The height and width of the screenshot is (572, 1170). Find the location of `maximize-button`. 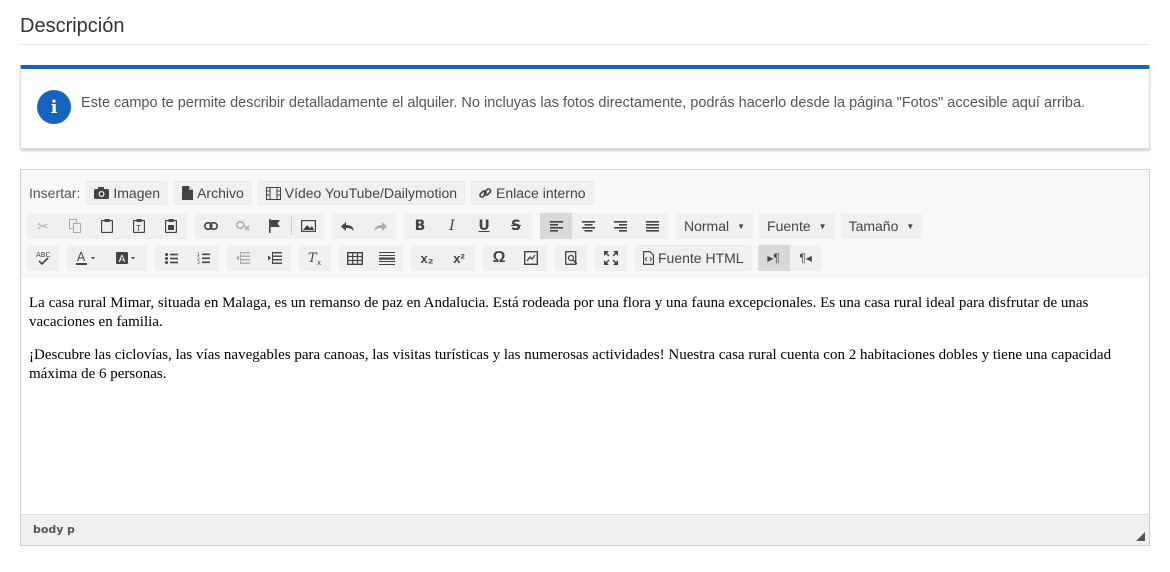

maximize-button is located at coordinates (611, 258).